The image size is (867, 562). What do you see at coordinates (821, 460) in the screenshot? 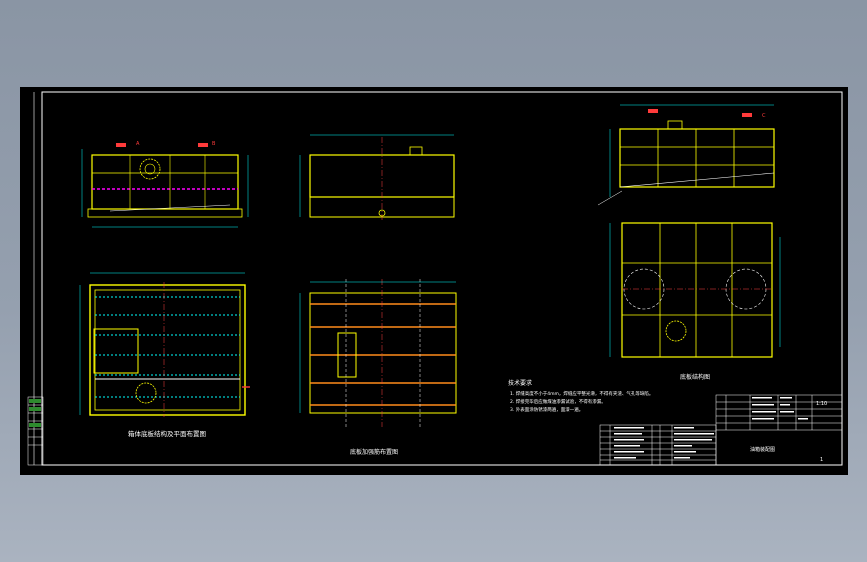
I see `sheet-number: 1` at bounding box center [821, 460].